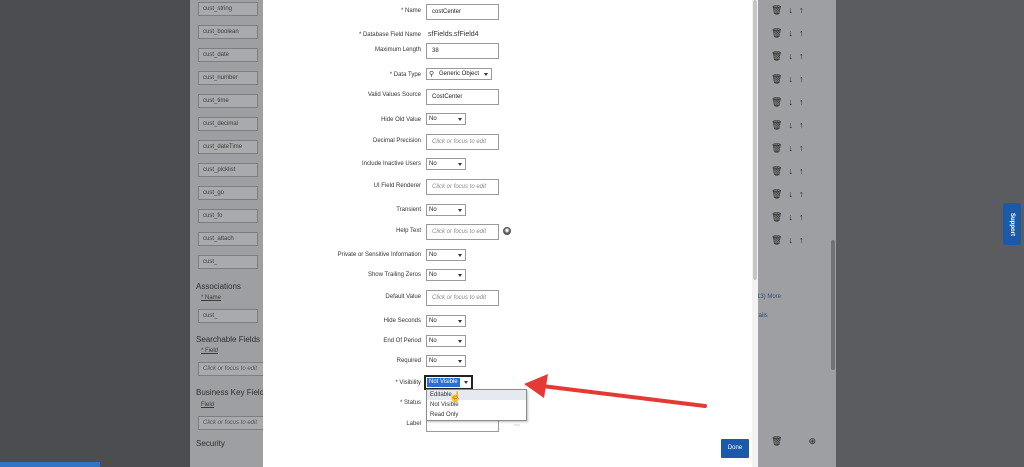 The height and width of the screenshot is (467, 1024). I want to click on ui-field-renderer-input: Click or focus to edit, so click(462, 187).